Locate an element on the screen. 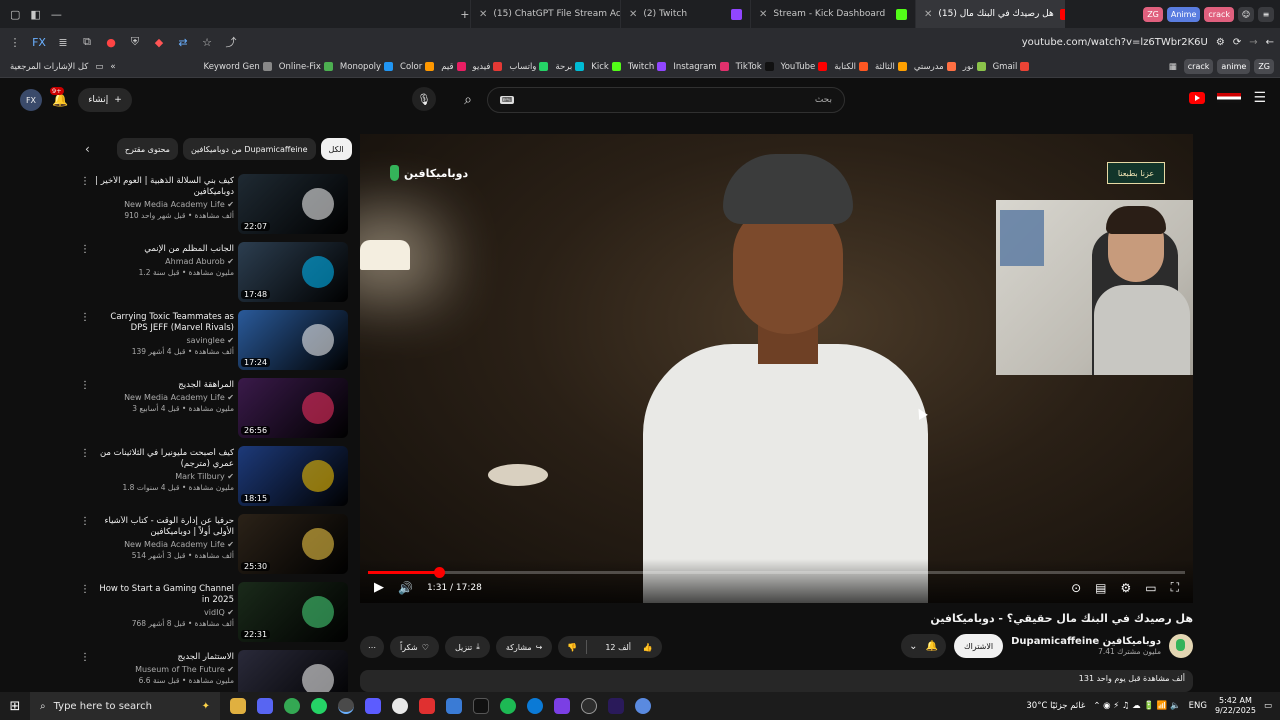 The height and width of the screenshot is (720, 1280). bookmark-folder-icon: ▦ is located at coordinates (1173, 67).